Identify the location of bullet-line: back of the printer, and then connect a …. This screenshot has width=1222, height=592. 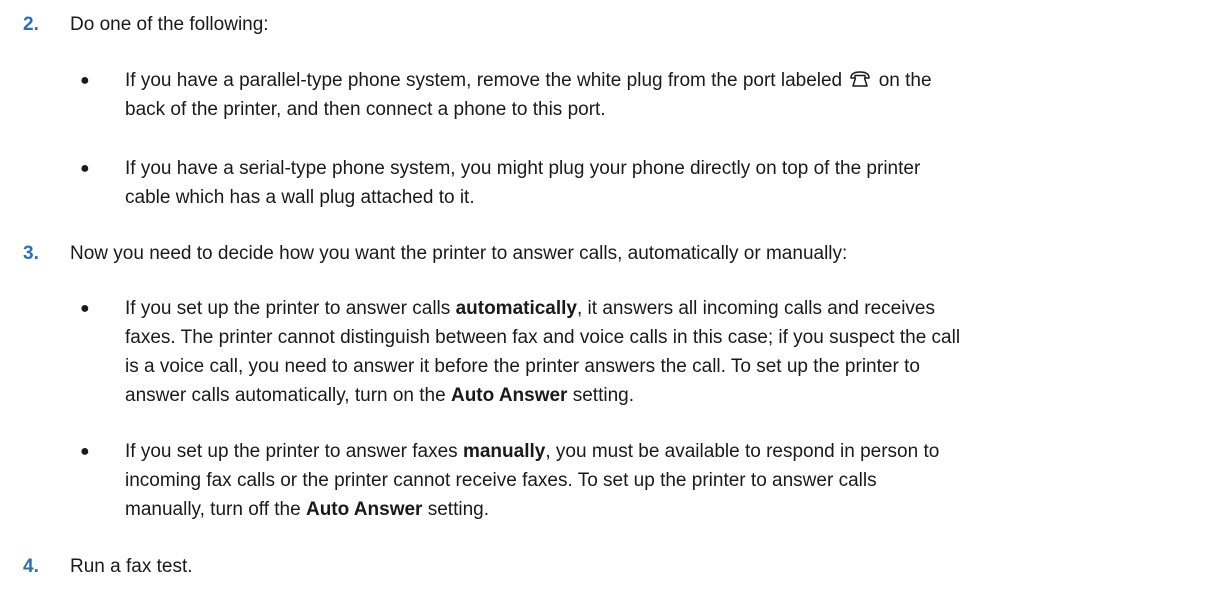
(365, 109).